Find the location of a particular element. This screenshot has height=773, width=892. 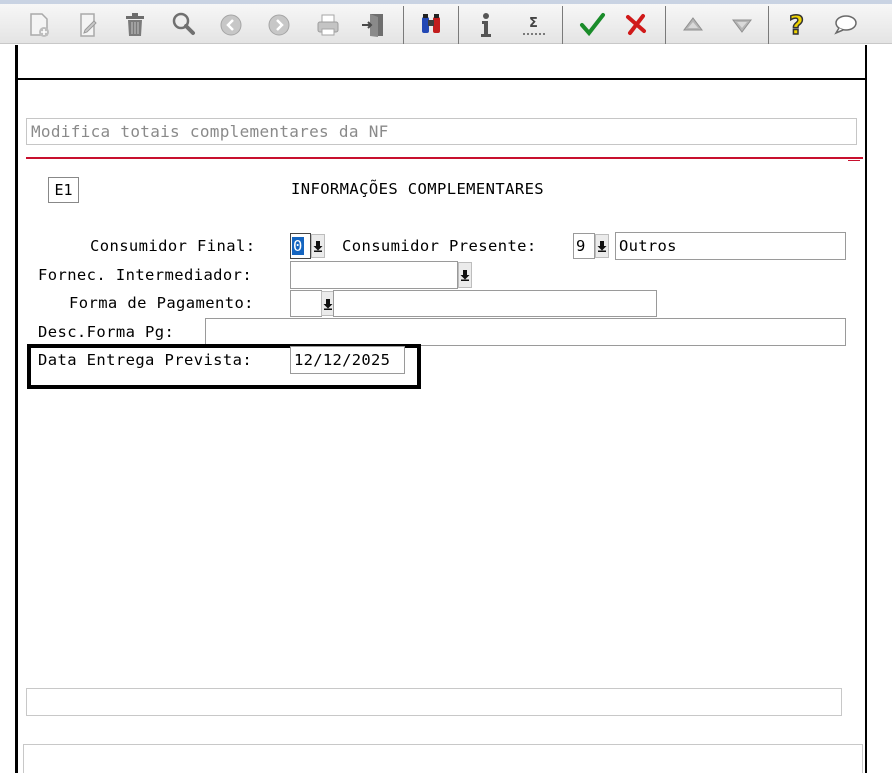

toolbar: Σ ? is located at coordinates (446, 22).